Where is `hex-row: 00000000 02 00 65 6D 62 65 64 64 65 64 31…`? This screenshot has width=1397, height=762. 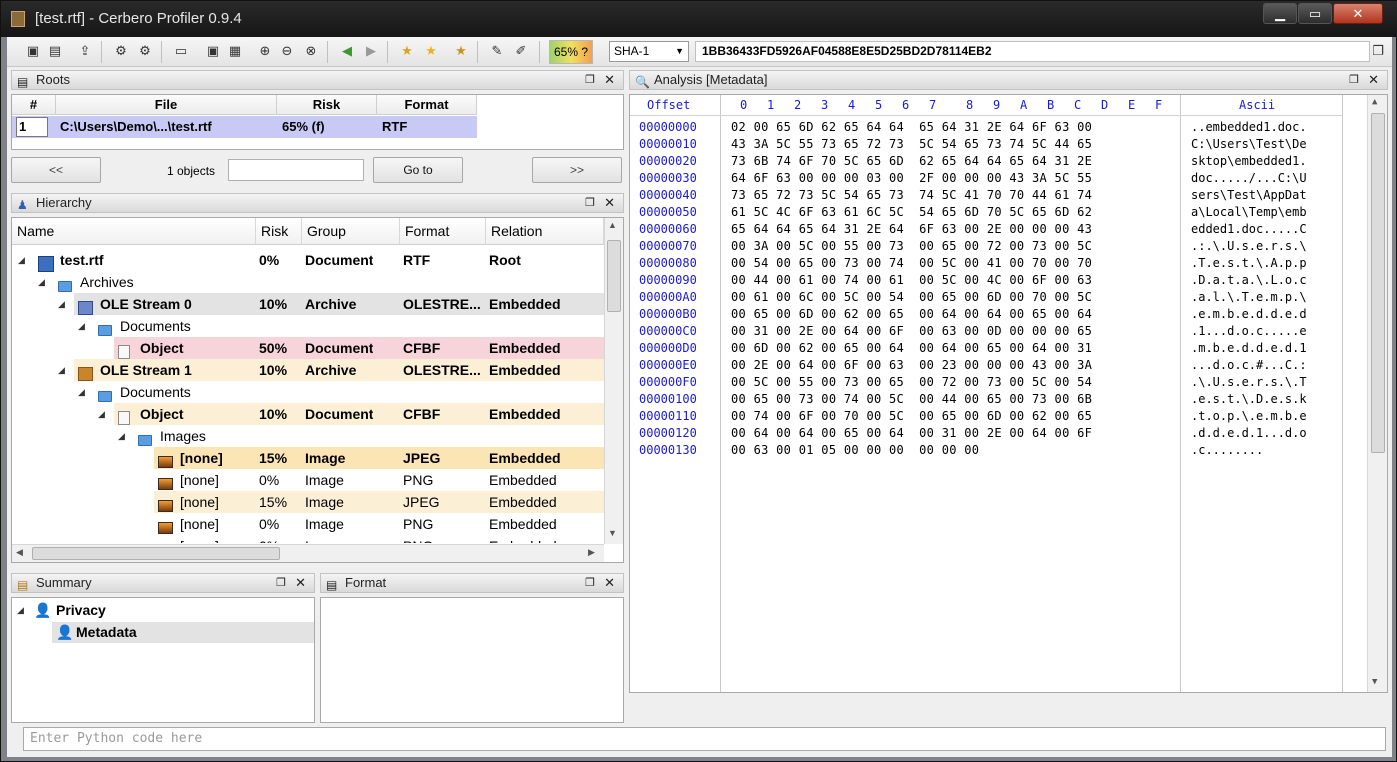
hex-row: 00000000 02 00 65 6D 62 65 64 64 65 64 31… is located at coordinates (986, 127).